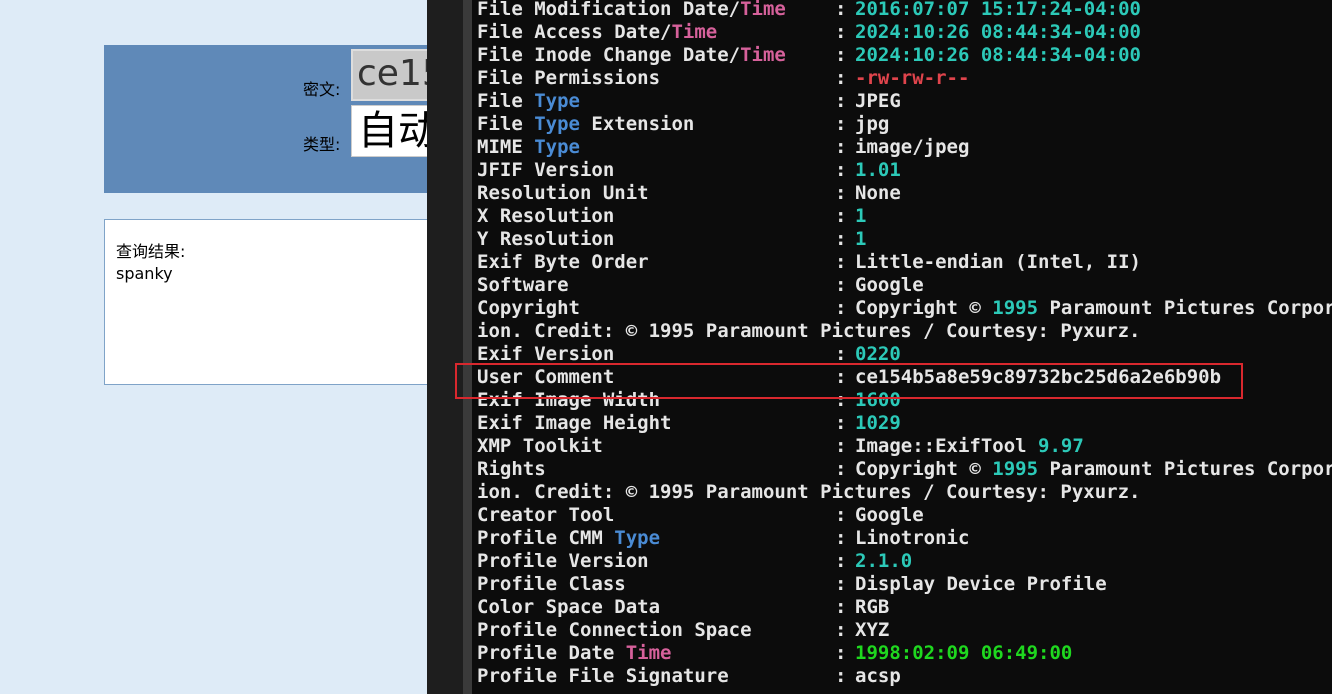 Image resolution: width=1332 pixels, height=694 pixels. What do you see at coordinates (322, 144) in the screenshot?
I see `type-label: 类型:` at bounding box center [322, 144].